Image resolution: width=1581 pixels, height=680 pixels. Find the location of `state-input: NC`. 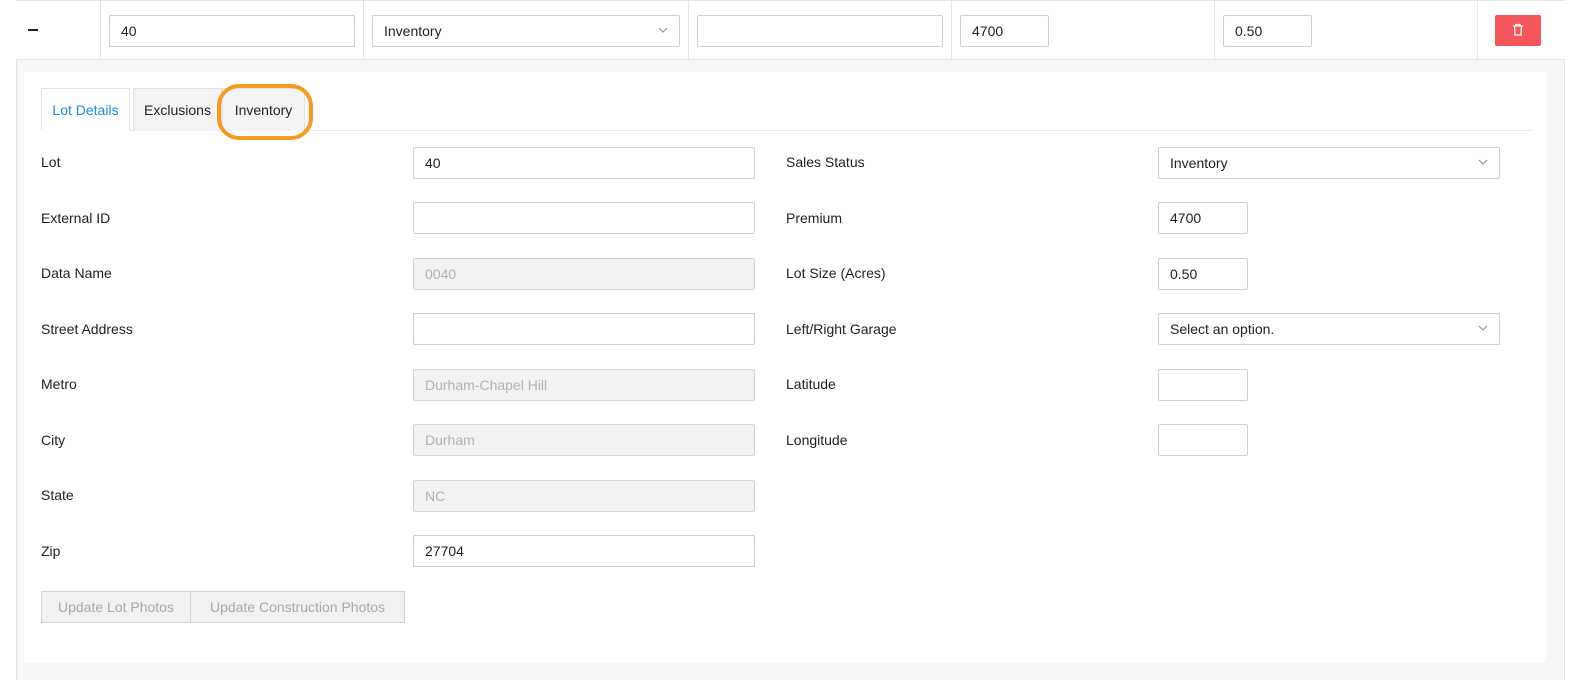

state-input: NC is located at coordinates (584, 496).